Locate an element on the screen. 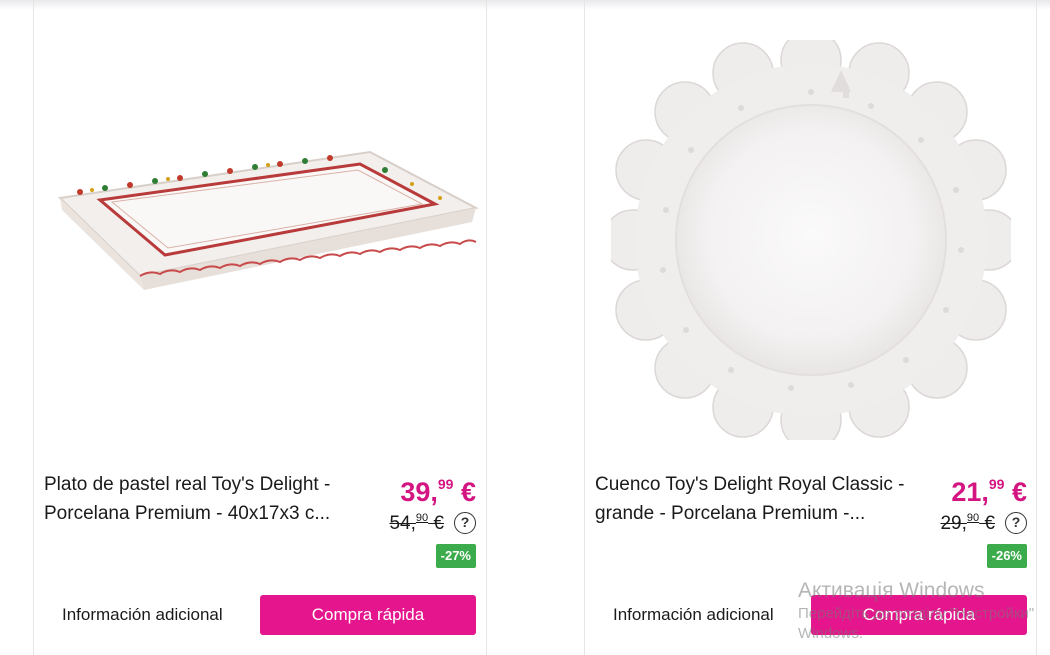  rectangular-cake-plate-icon is located at coordinates (268, 220).